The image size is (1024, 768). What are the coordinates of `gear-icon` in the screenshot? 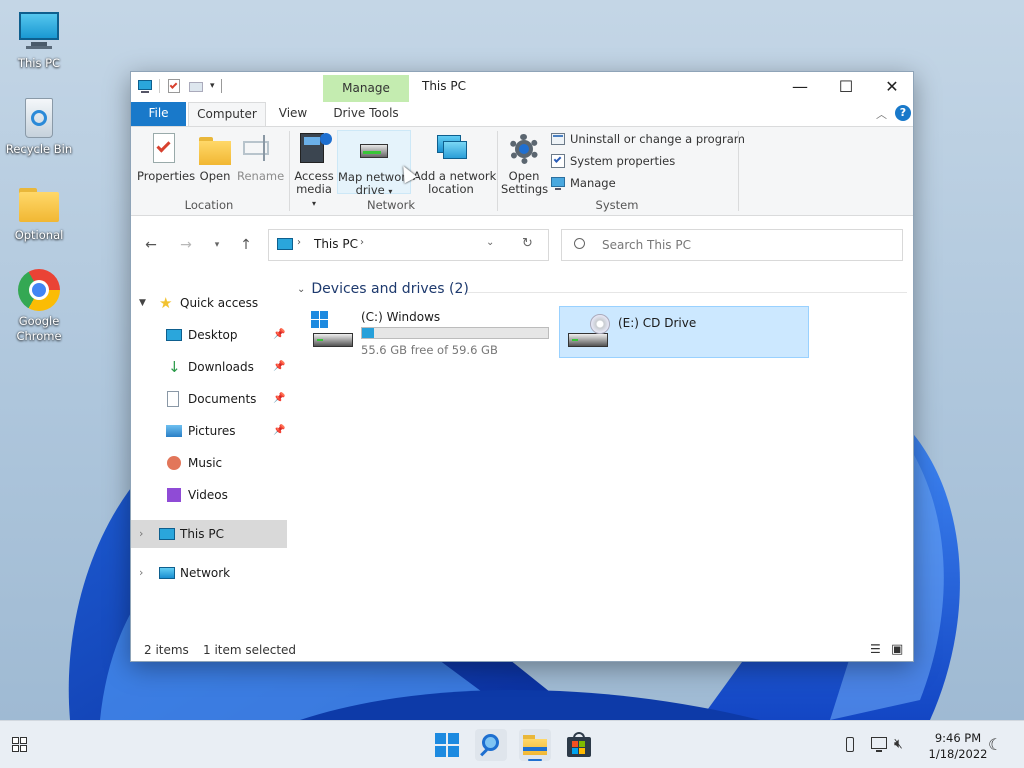 It's located at (524, 149).